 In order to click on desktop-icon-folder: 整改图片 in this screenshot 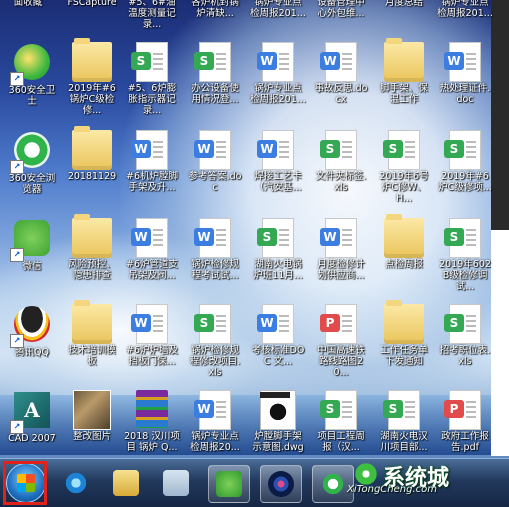, I will do `click(92, 416)`.